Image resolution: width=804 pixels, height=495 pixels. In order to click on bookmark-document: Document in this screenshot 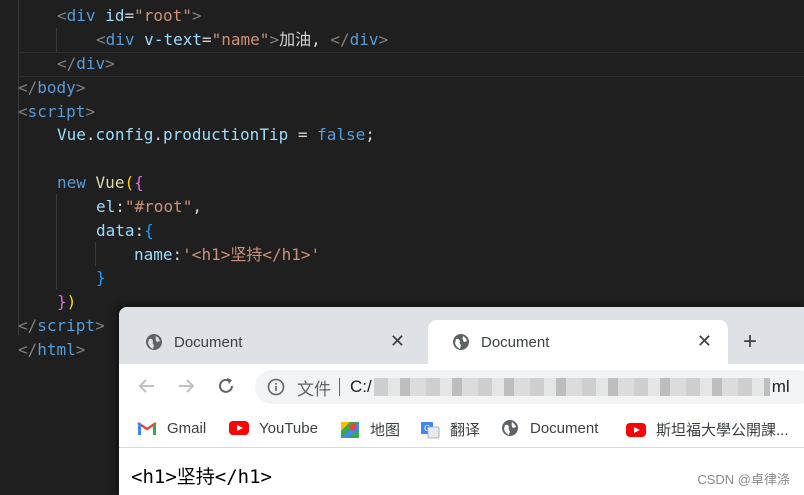, I will do `click(549, 428)`.